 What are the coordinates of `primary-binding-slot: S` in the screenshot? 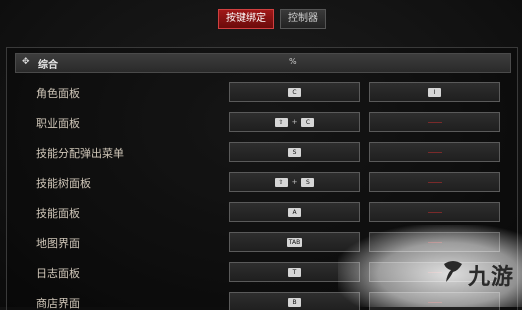 It's located at (294, 152).